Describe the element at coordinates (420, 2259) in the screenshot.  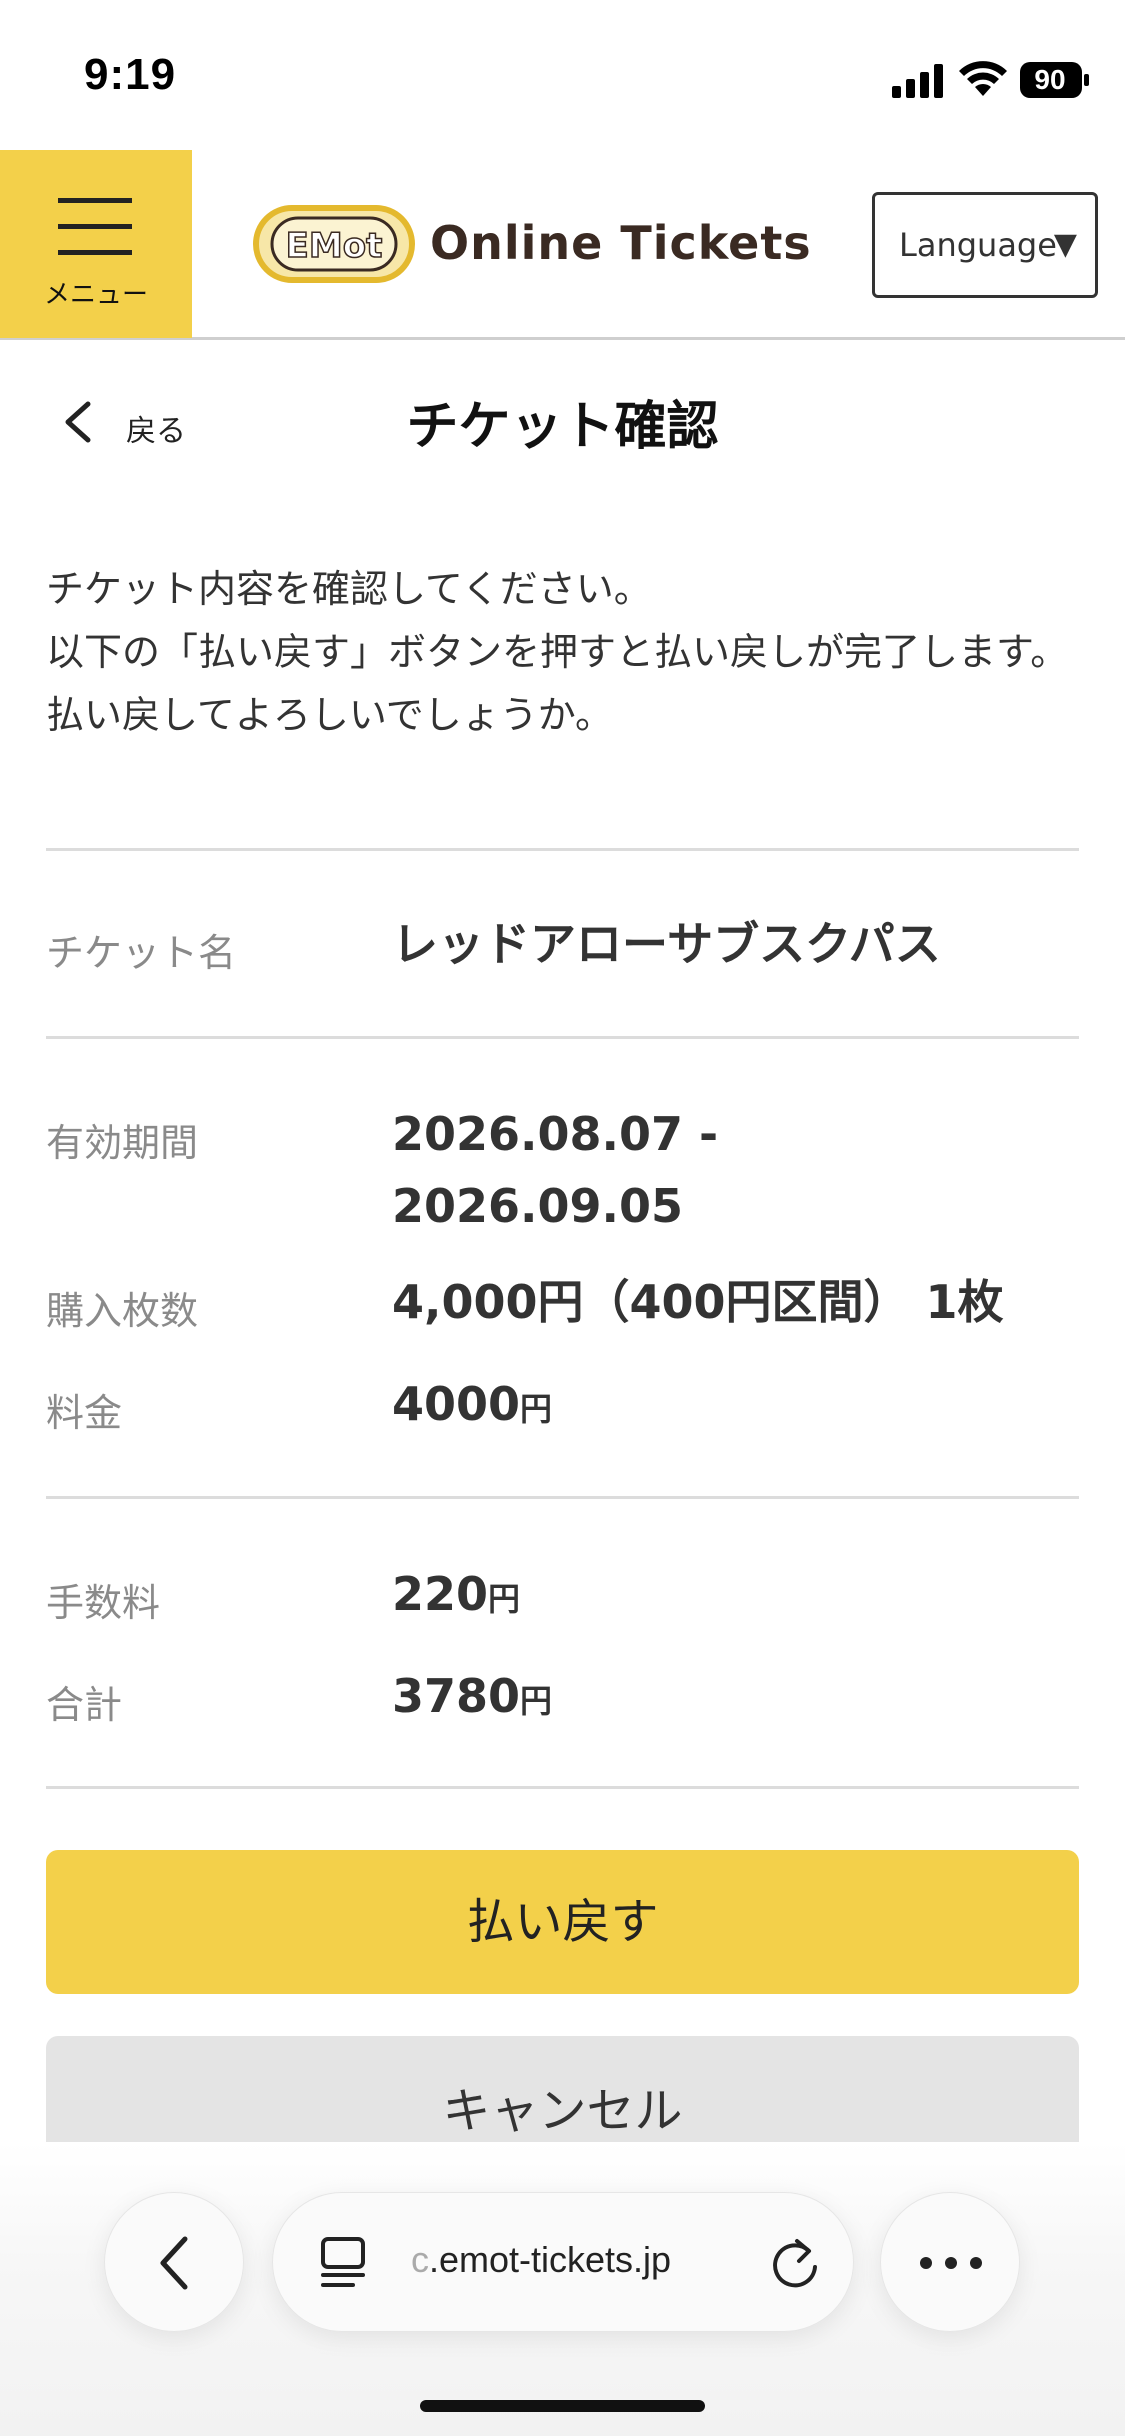
I see `url-faded-prefix: c` at that location.